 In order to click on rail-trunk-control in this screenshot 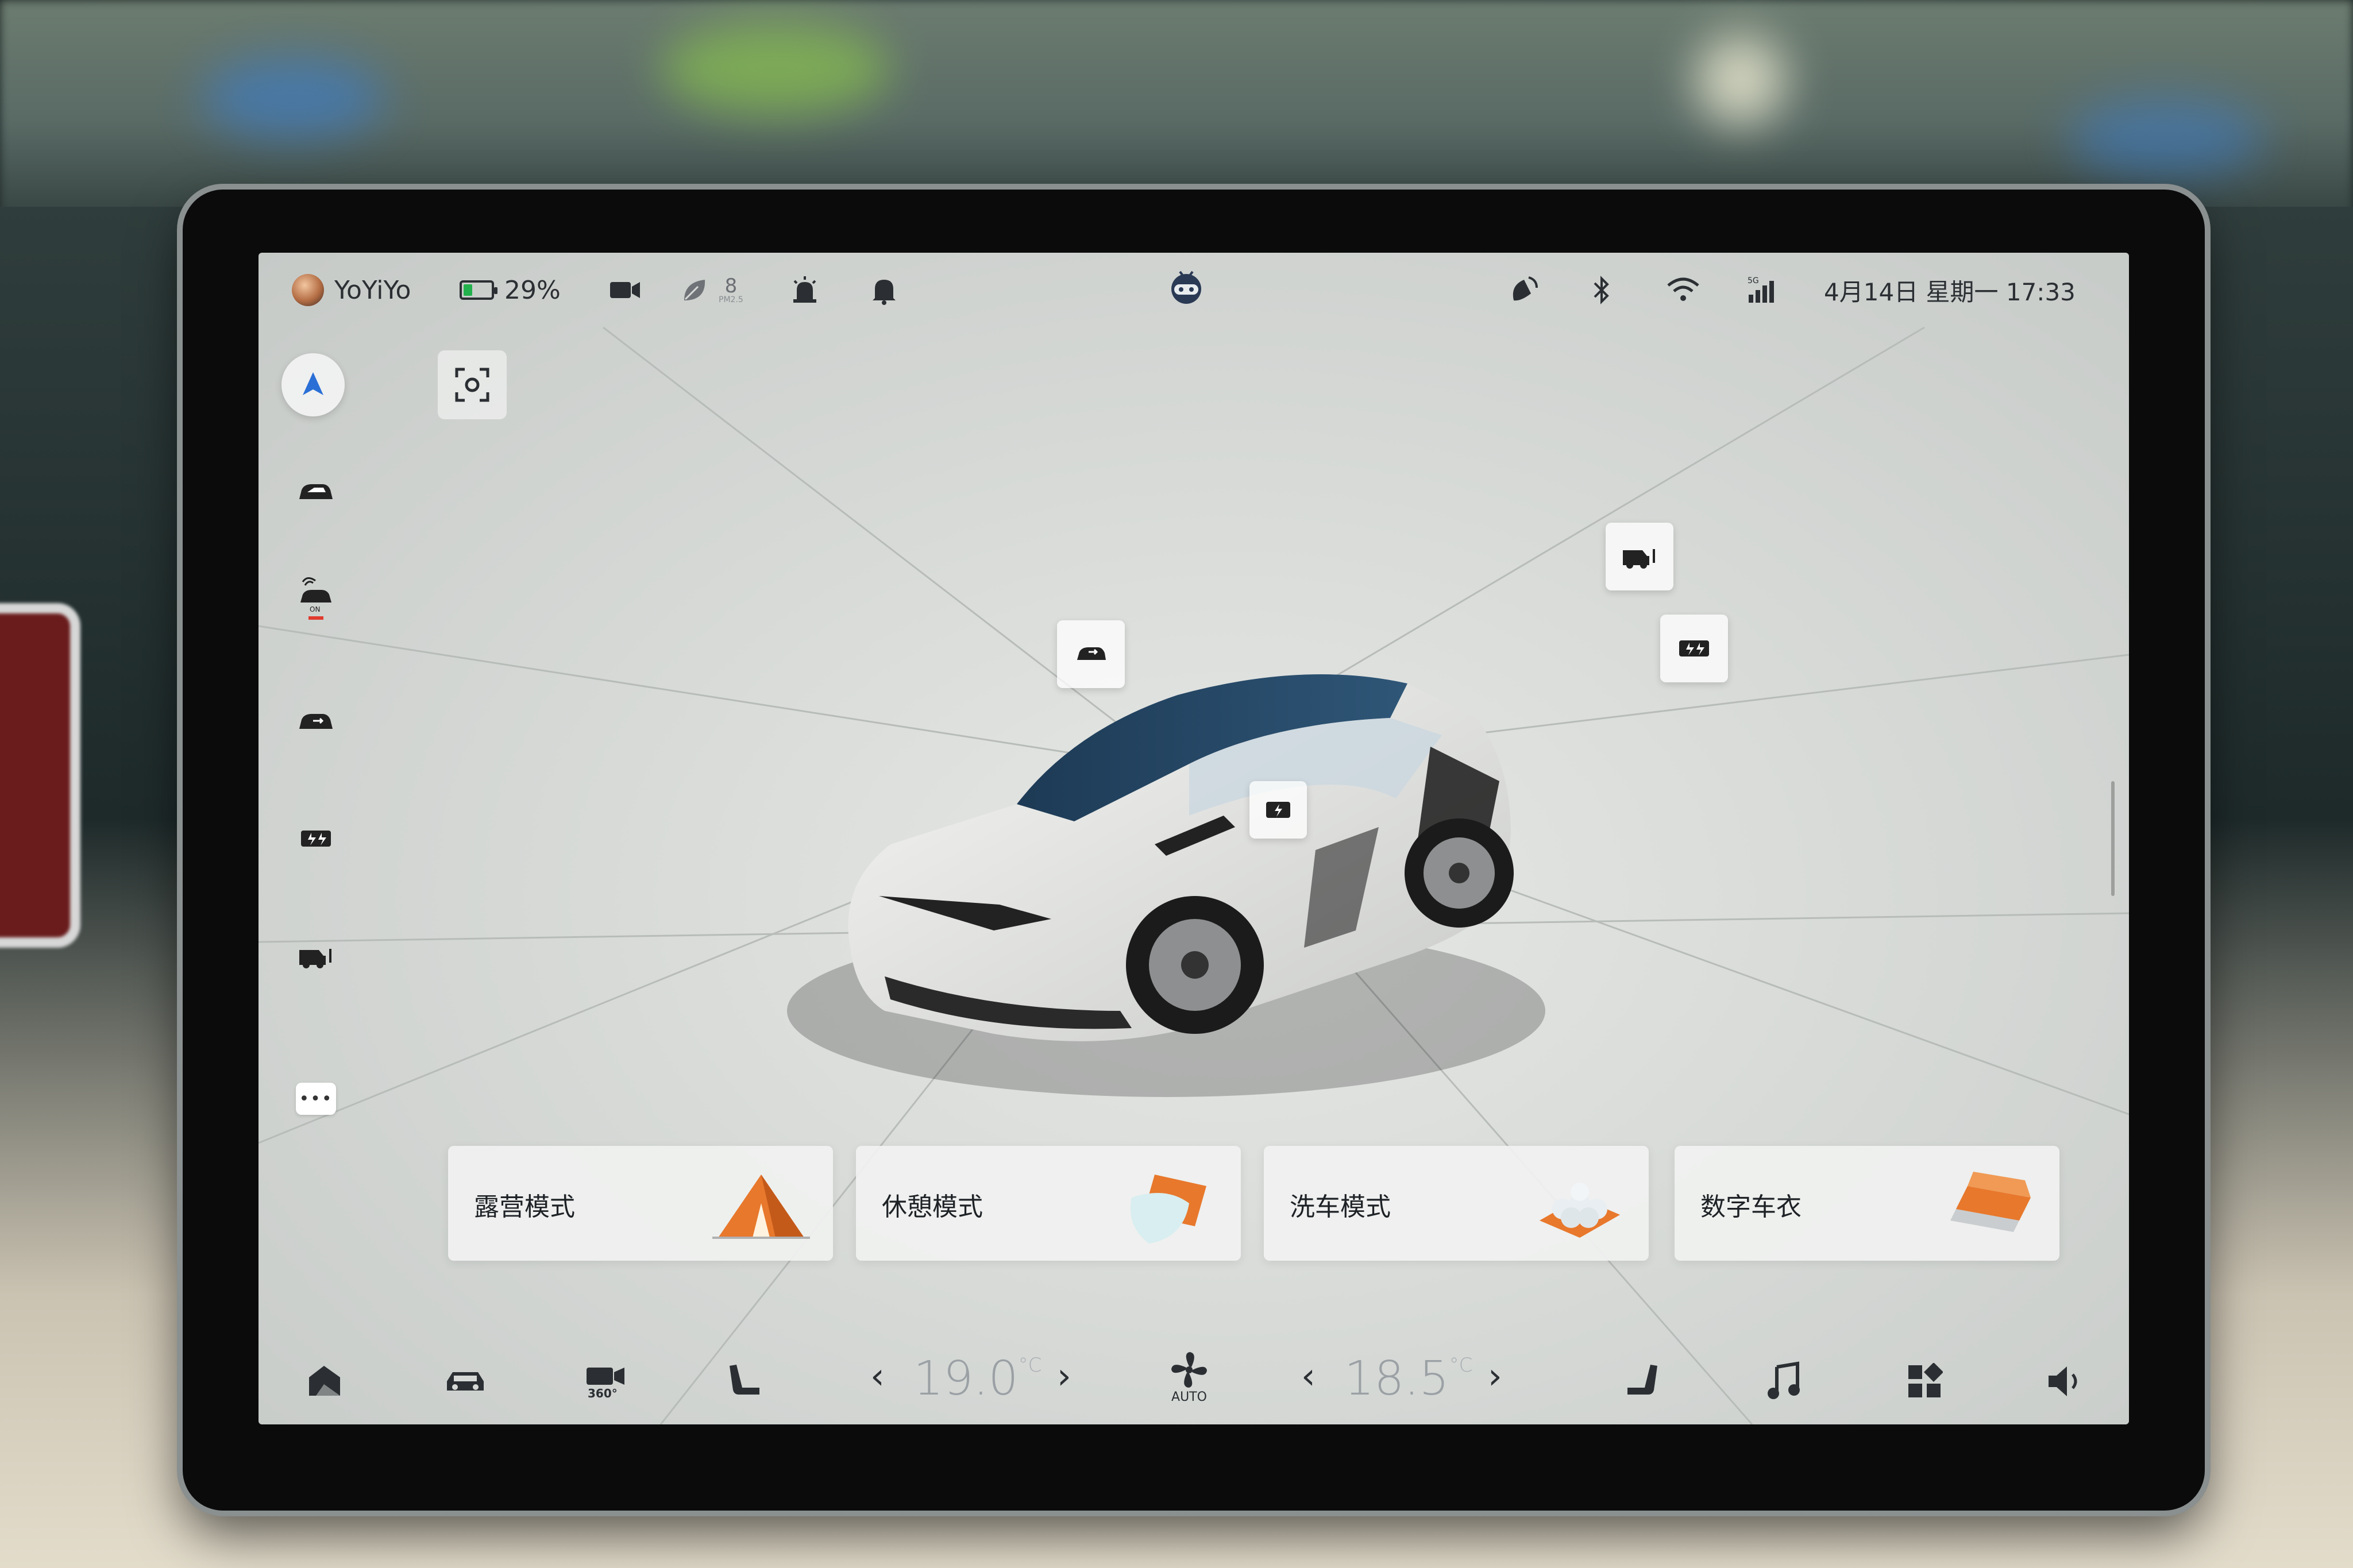, I will do `click(316, 956)`.